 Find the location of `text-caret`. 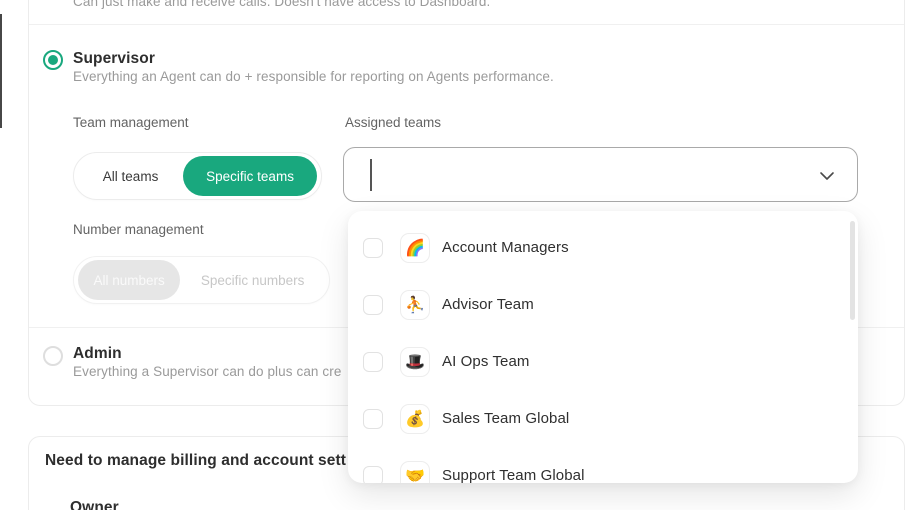

text-caret is located at coordinates (371, 175).